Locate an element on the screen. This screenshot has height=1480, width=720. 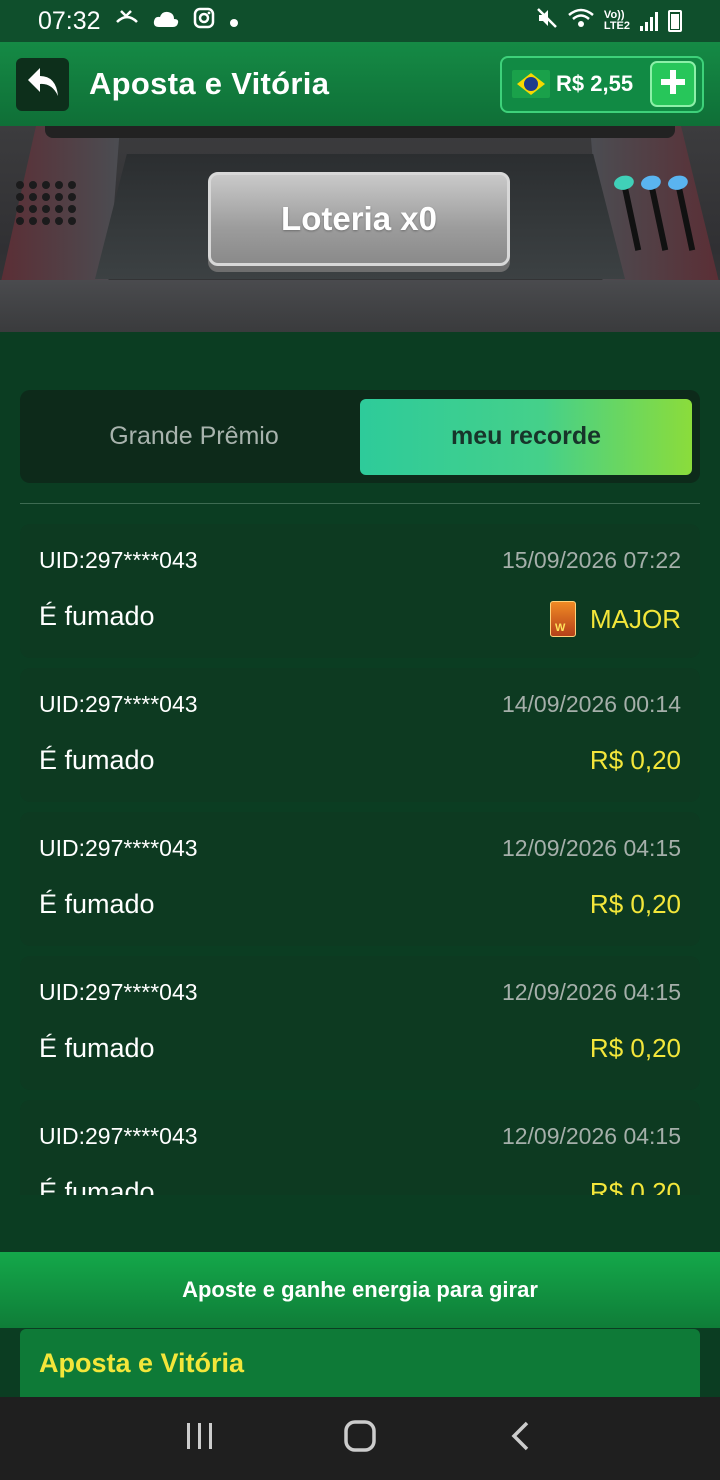
record-tabs: Grande Prêmio meu recorde is located at coordinates (360, 436).